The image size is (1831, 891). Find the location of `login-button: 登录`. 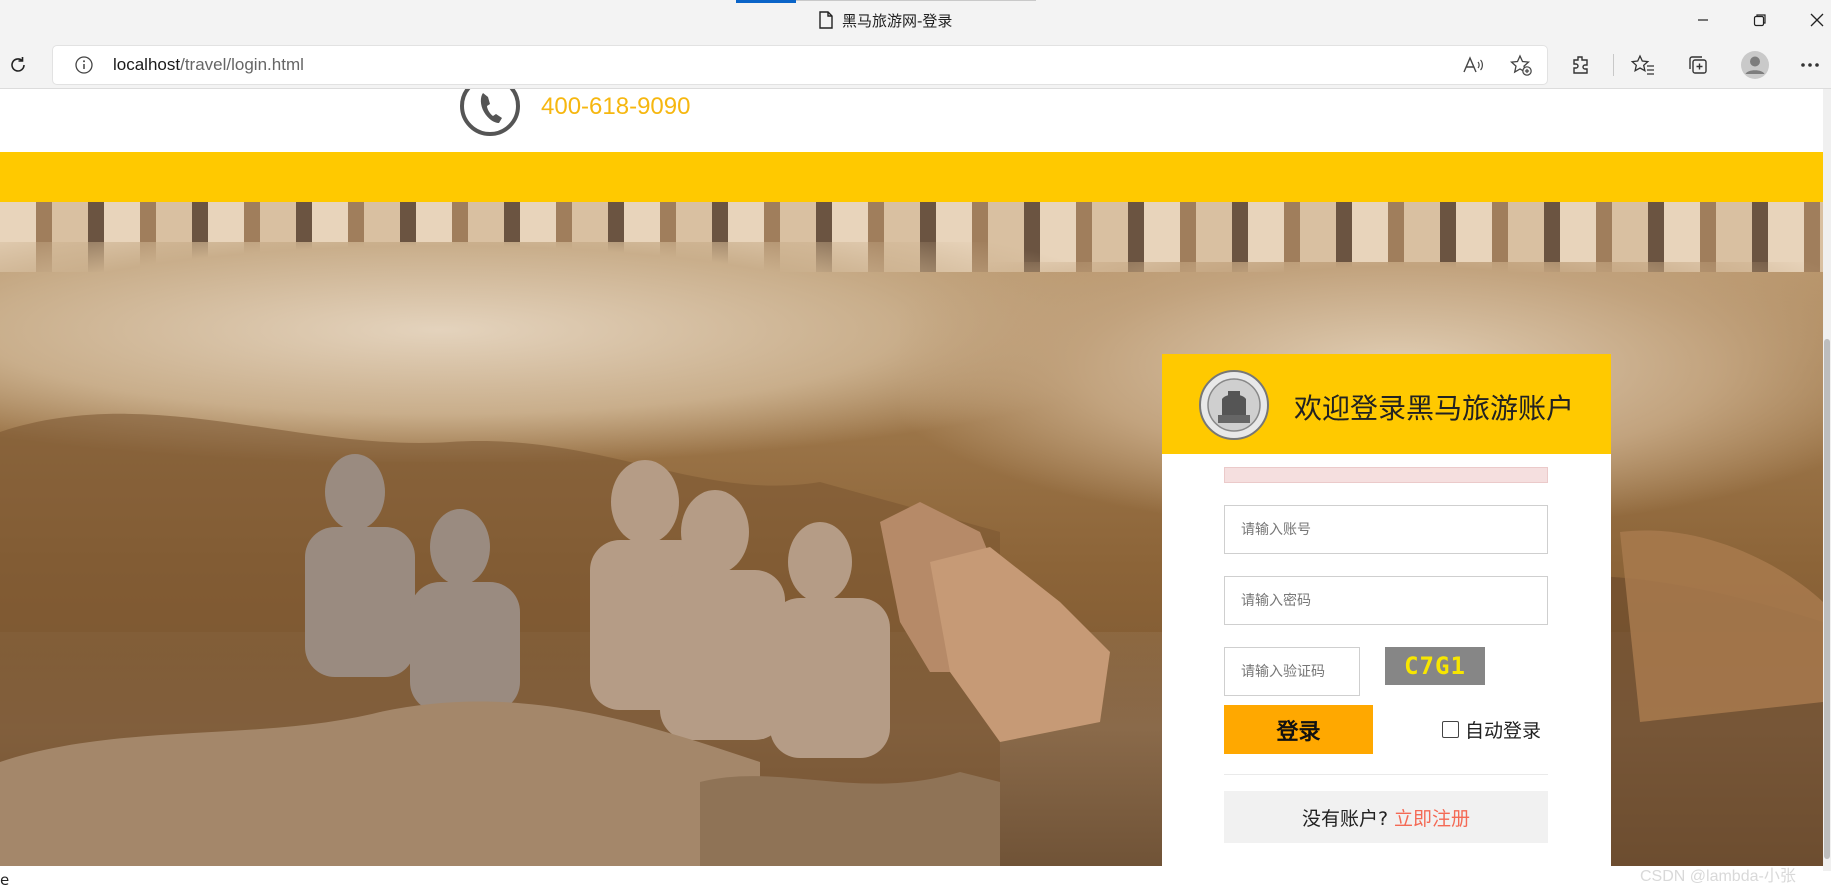

login-button: 登录 is located at coordinates (1298, 729).